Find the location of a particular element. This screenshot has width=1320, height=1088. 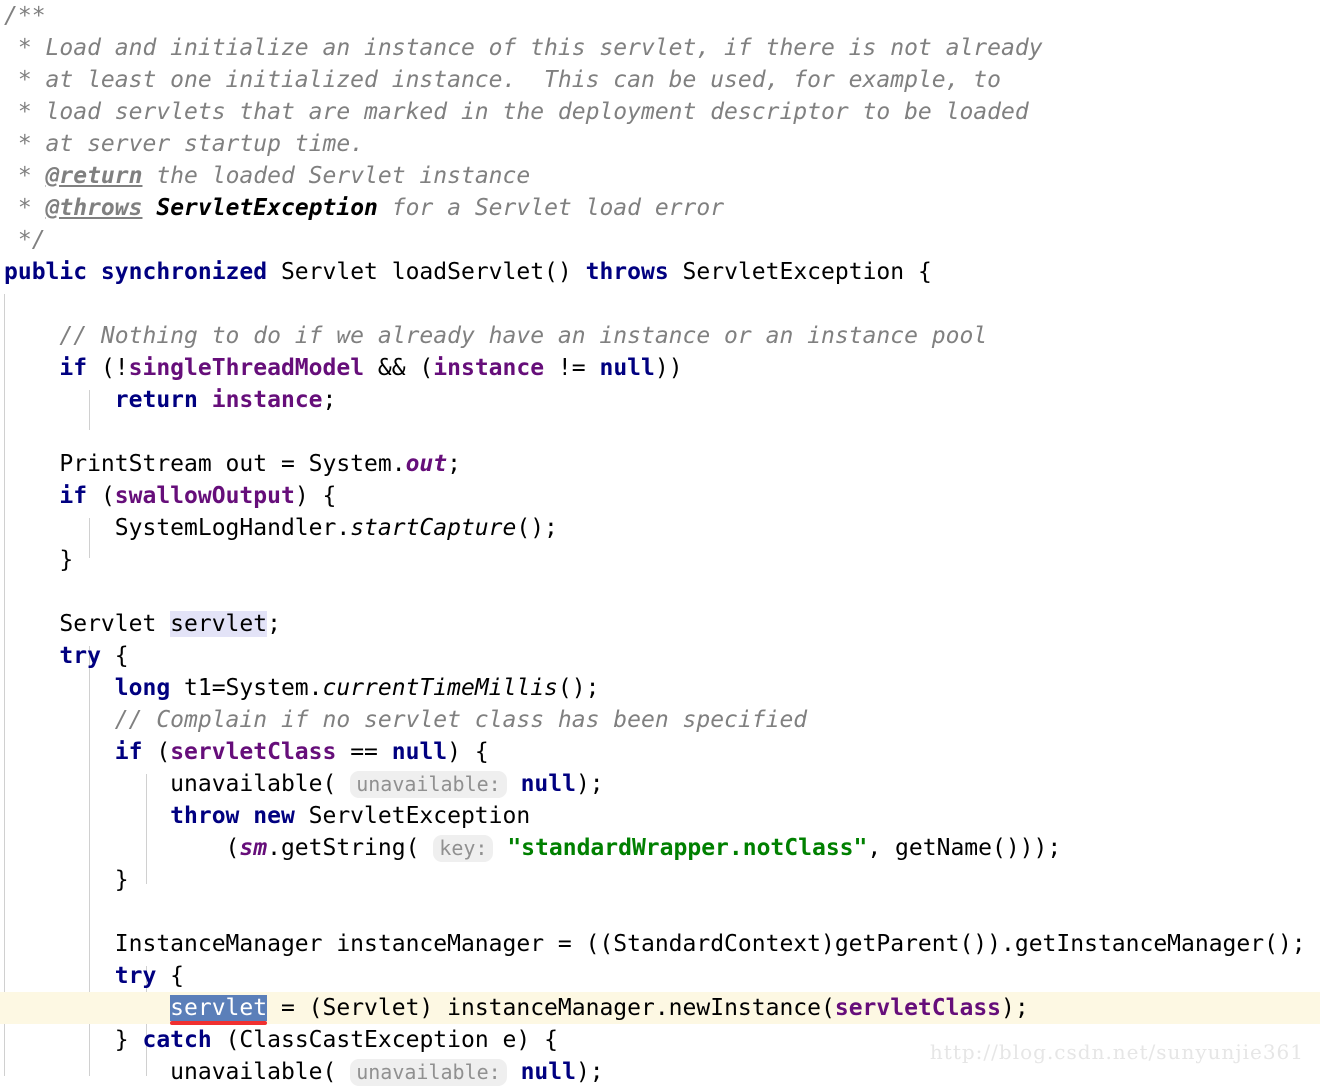

code-token: = (Servlet) instanceManager.newInstance( is located at coordinates (551, 1008).